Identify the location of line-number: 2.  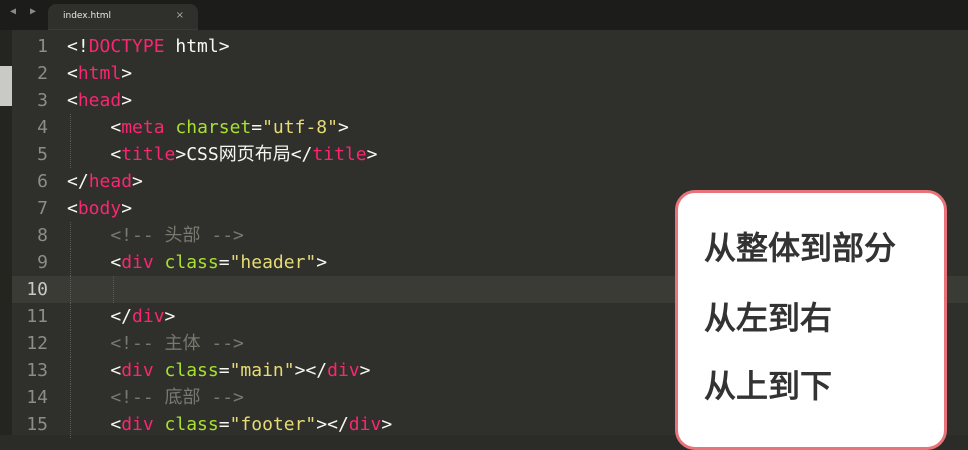
(42, 73).